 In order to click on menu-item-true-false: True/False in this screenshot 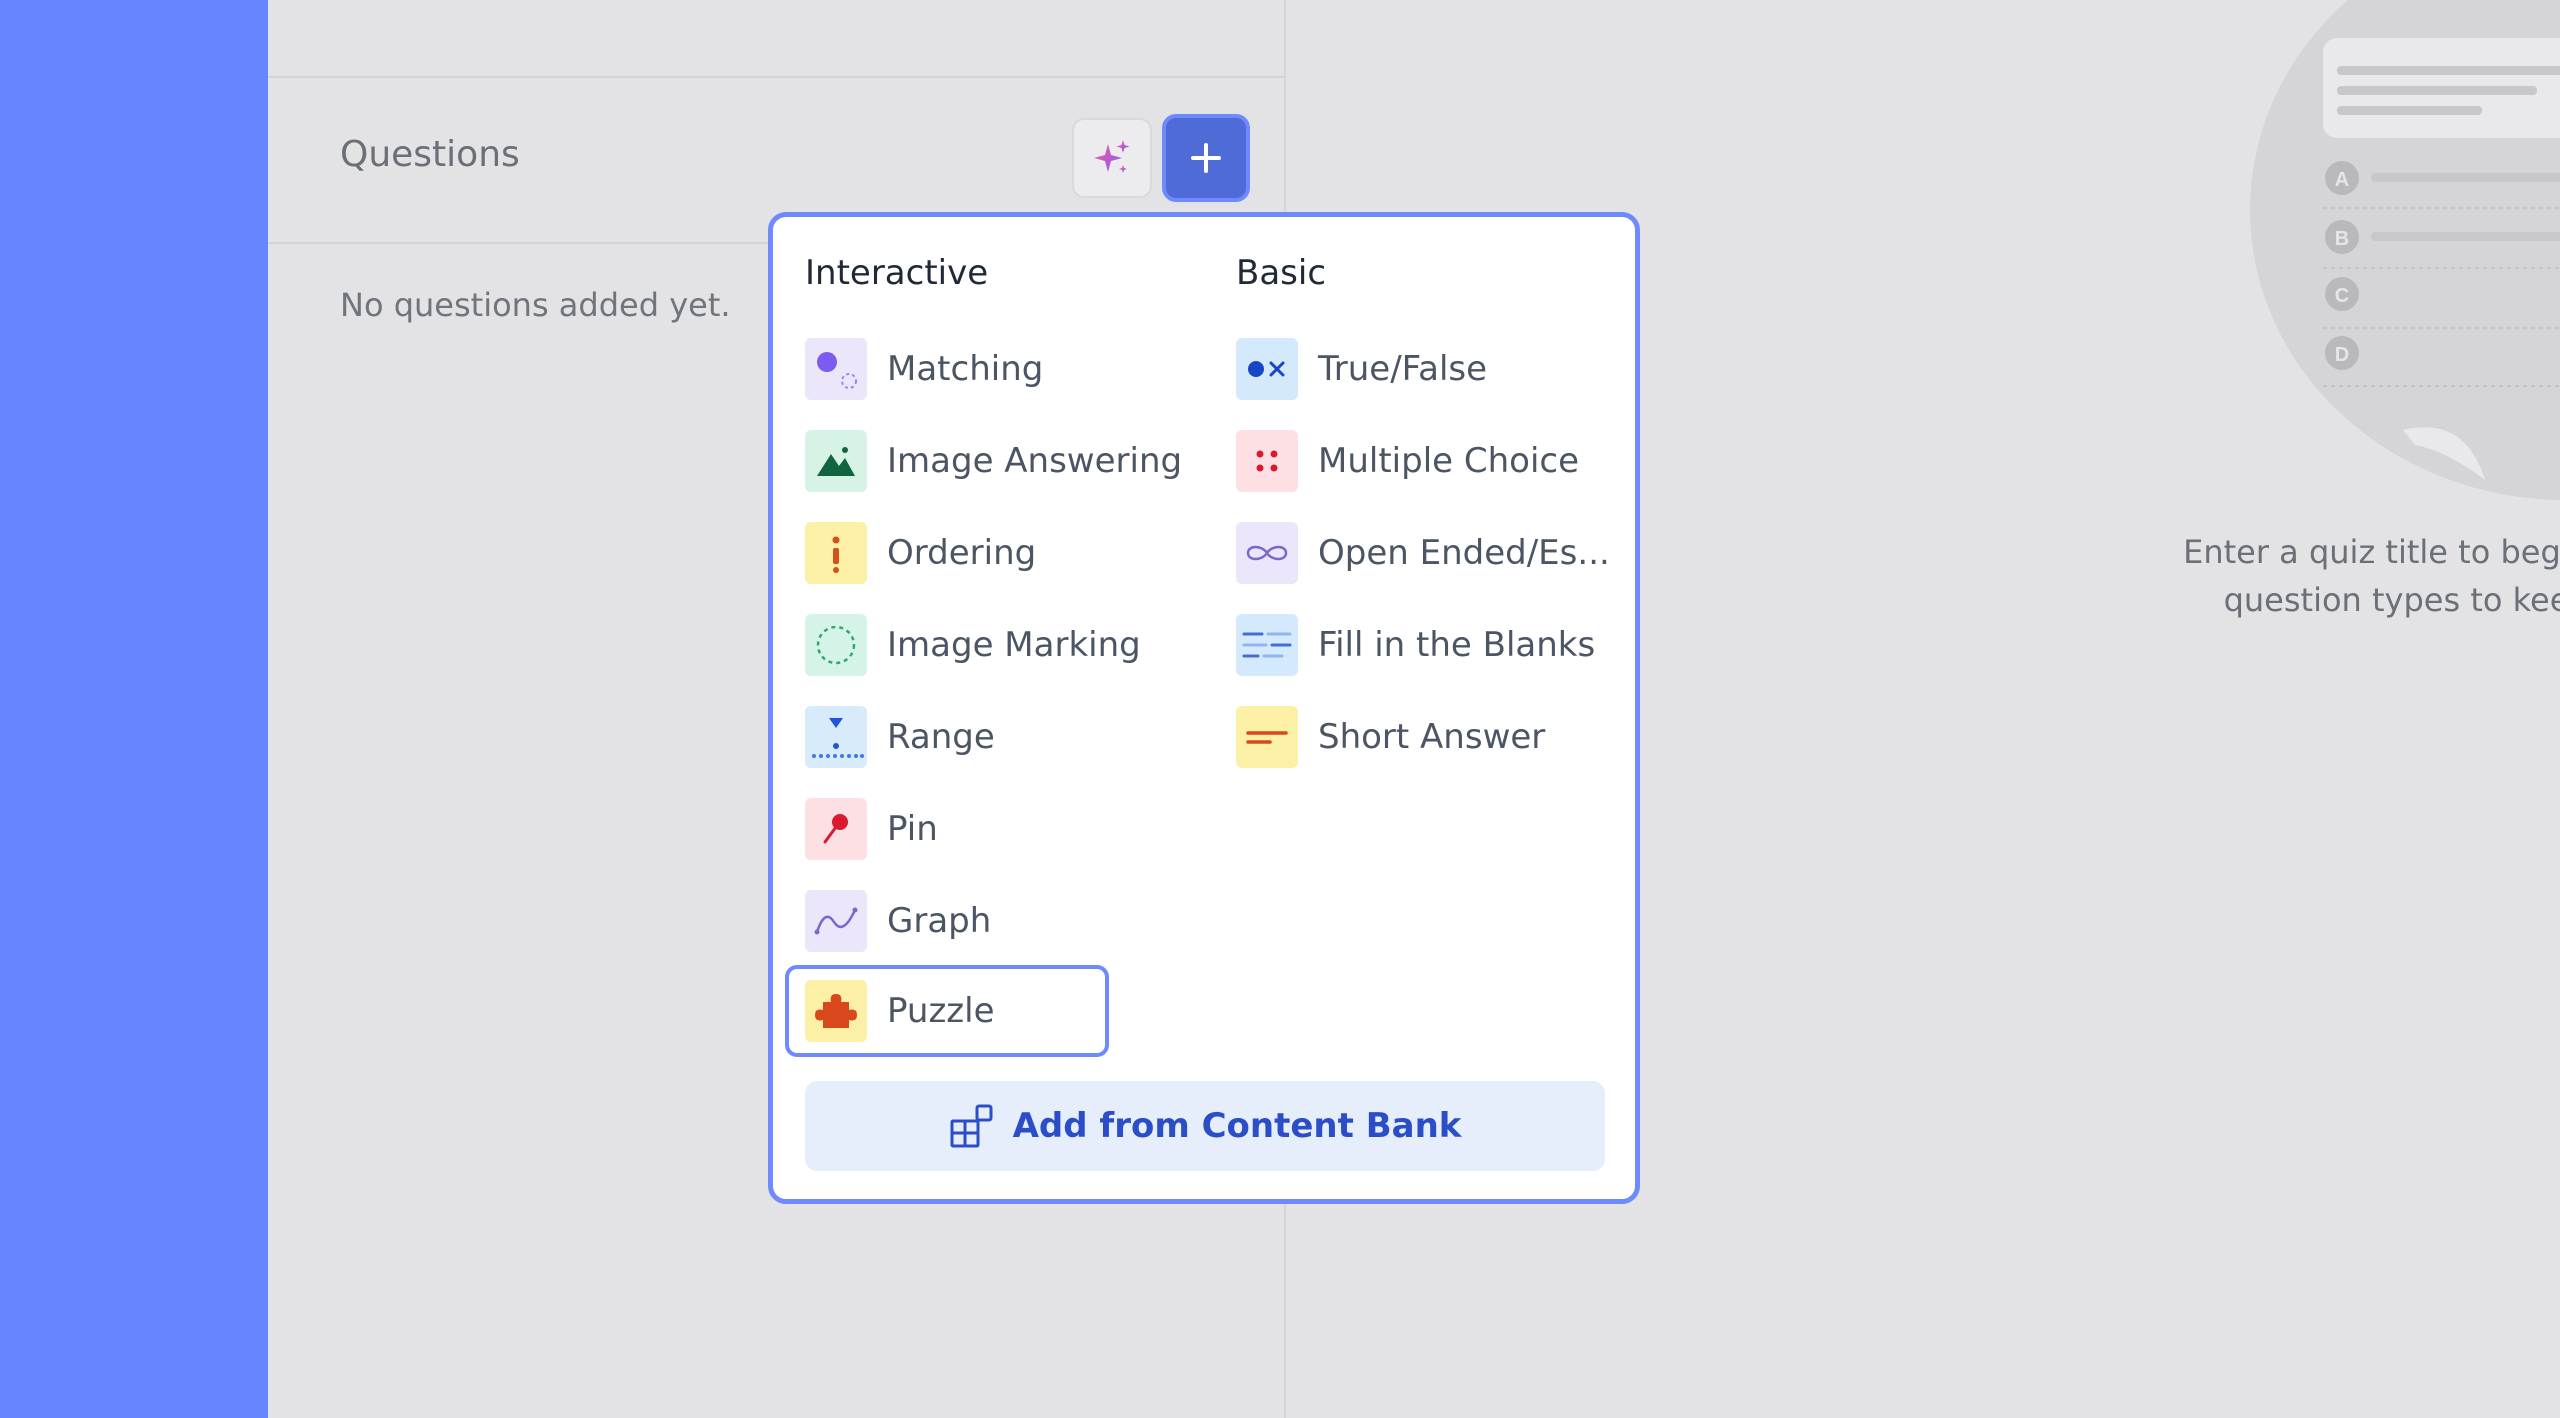, I will do `click(1361, 369)`.